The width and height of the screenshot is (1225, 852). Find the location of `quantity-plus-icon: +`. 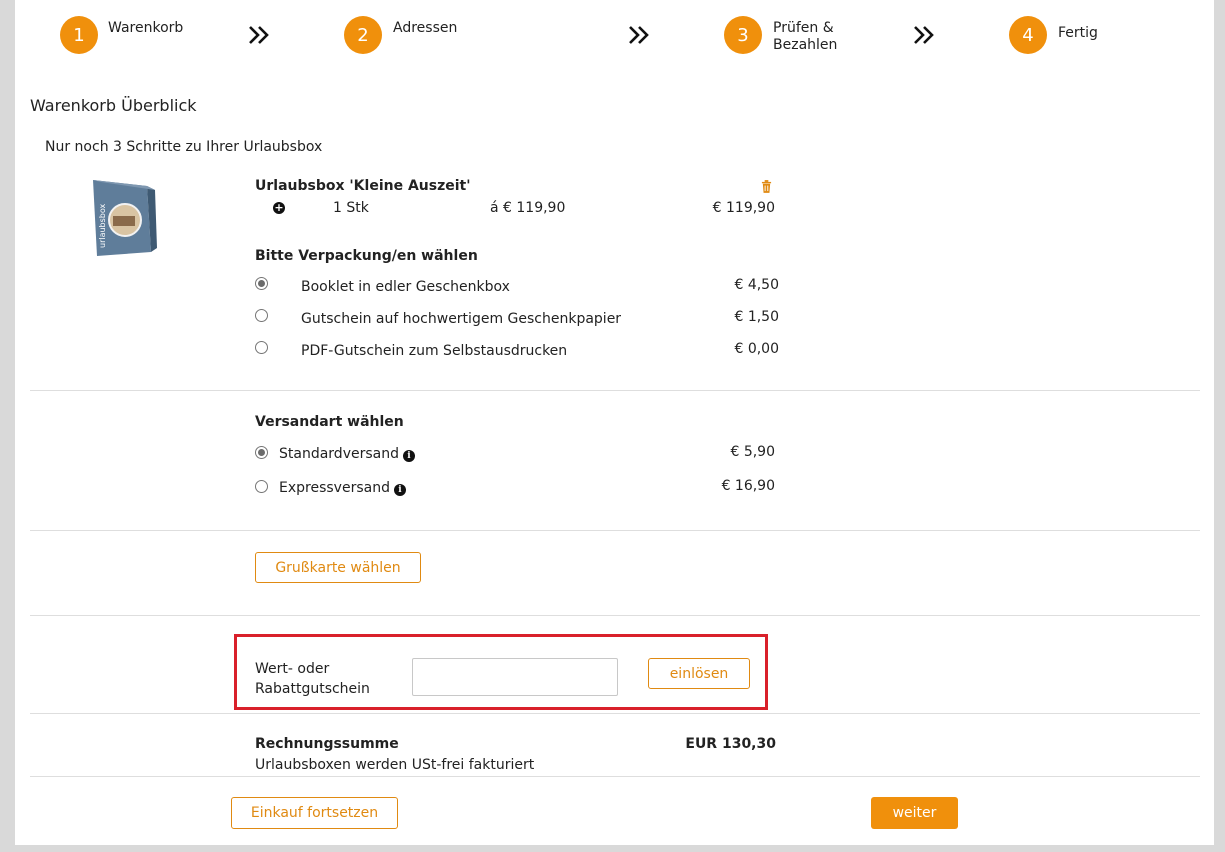

quantity-plus-icon: + is located at coordinates (279, 208).